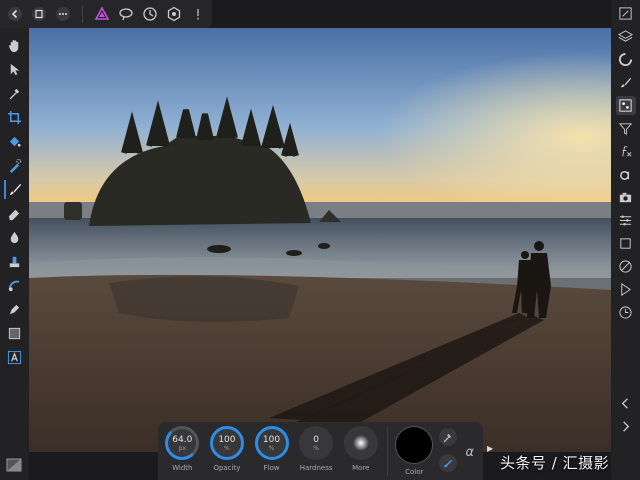 The width and height of the screenshot is (640, 480). I want to click on expand-icon, so click(626, 426).